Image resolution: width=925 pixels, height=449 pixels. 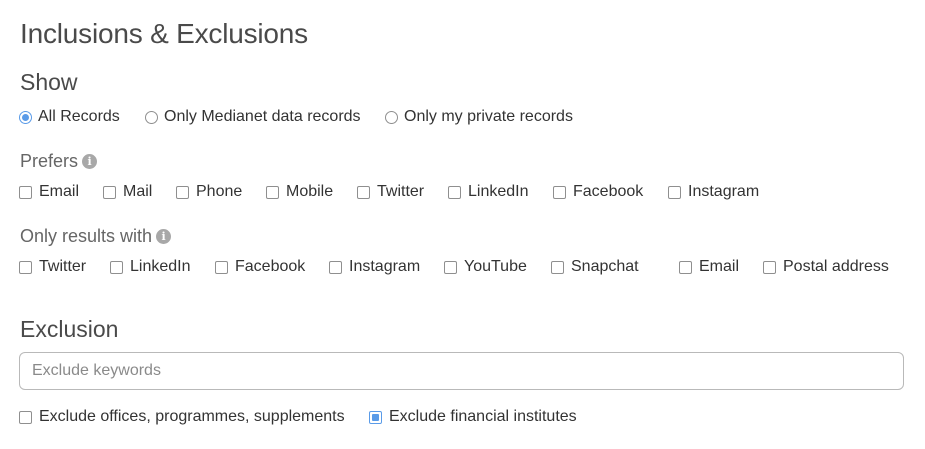 I want to click on radio-label: Only my private records, so click(x=488, y=116).